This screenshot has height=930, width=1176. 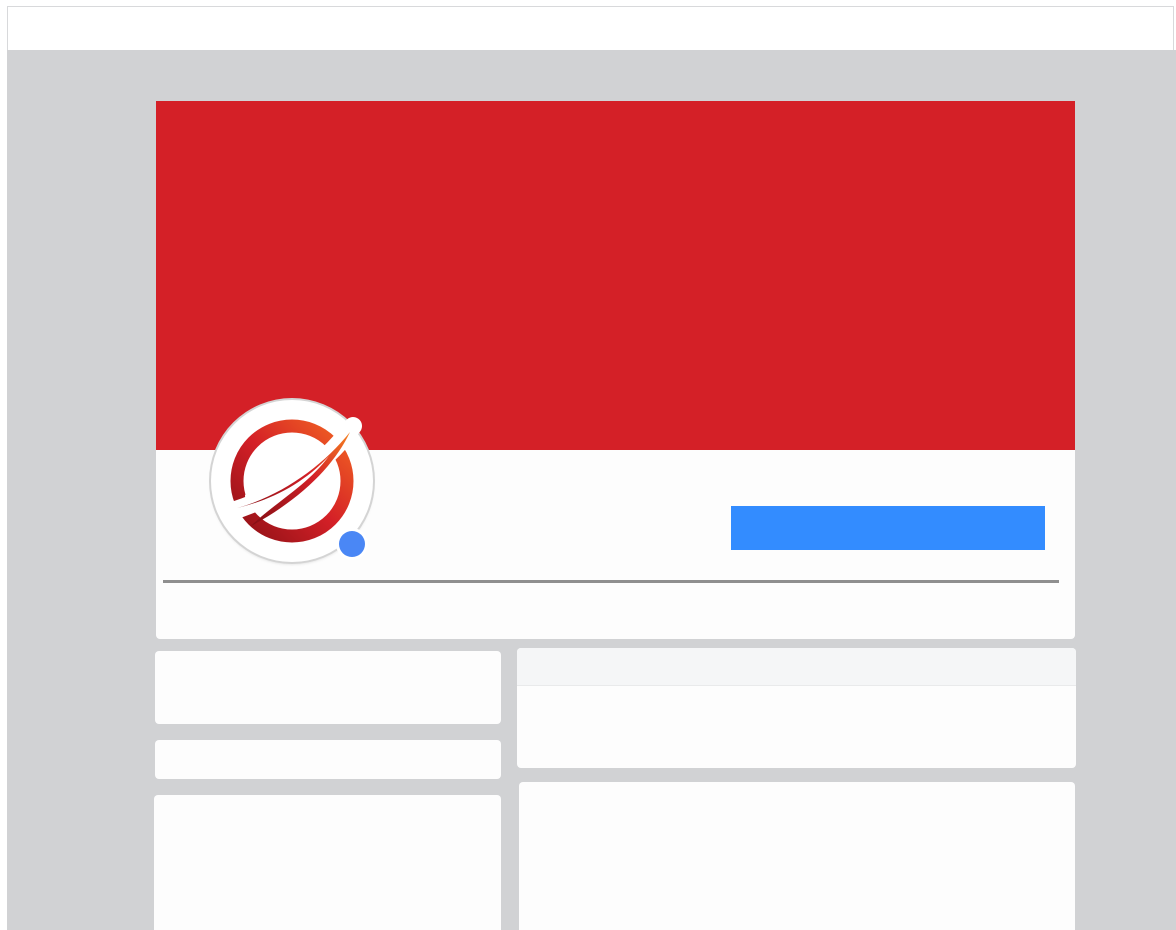 I want to click on feed-post-card, so click(x=797, y=856).